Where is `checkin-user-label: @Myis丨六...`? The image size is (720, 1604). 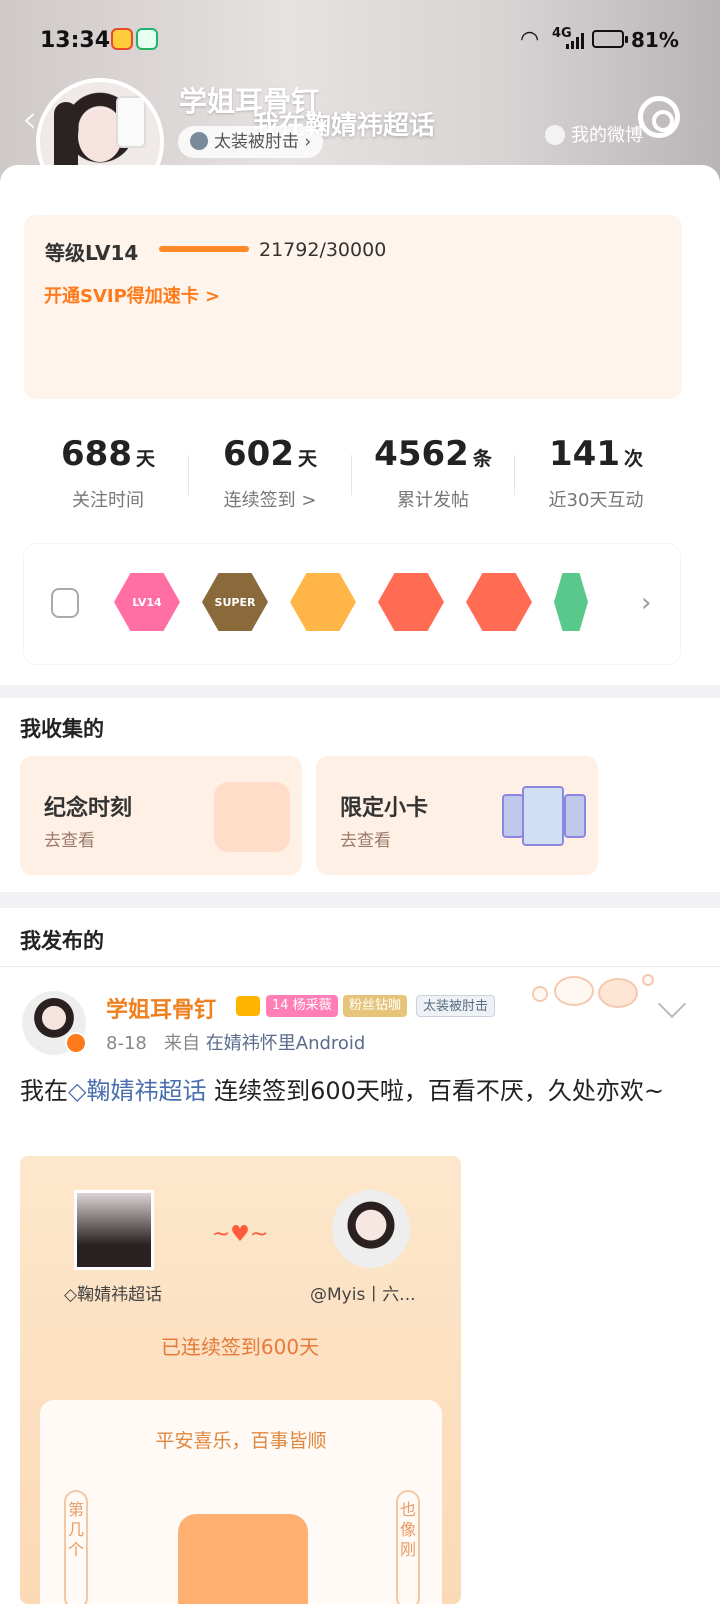 checkin-user-label: @Myis丨六... is located at coordinates (363, 1295).